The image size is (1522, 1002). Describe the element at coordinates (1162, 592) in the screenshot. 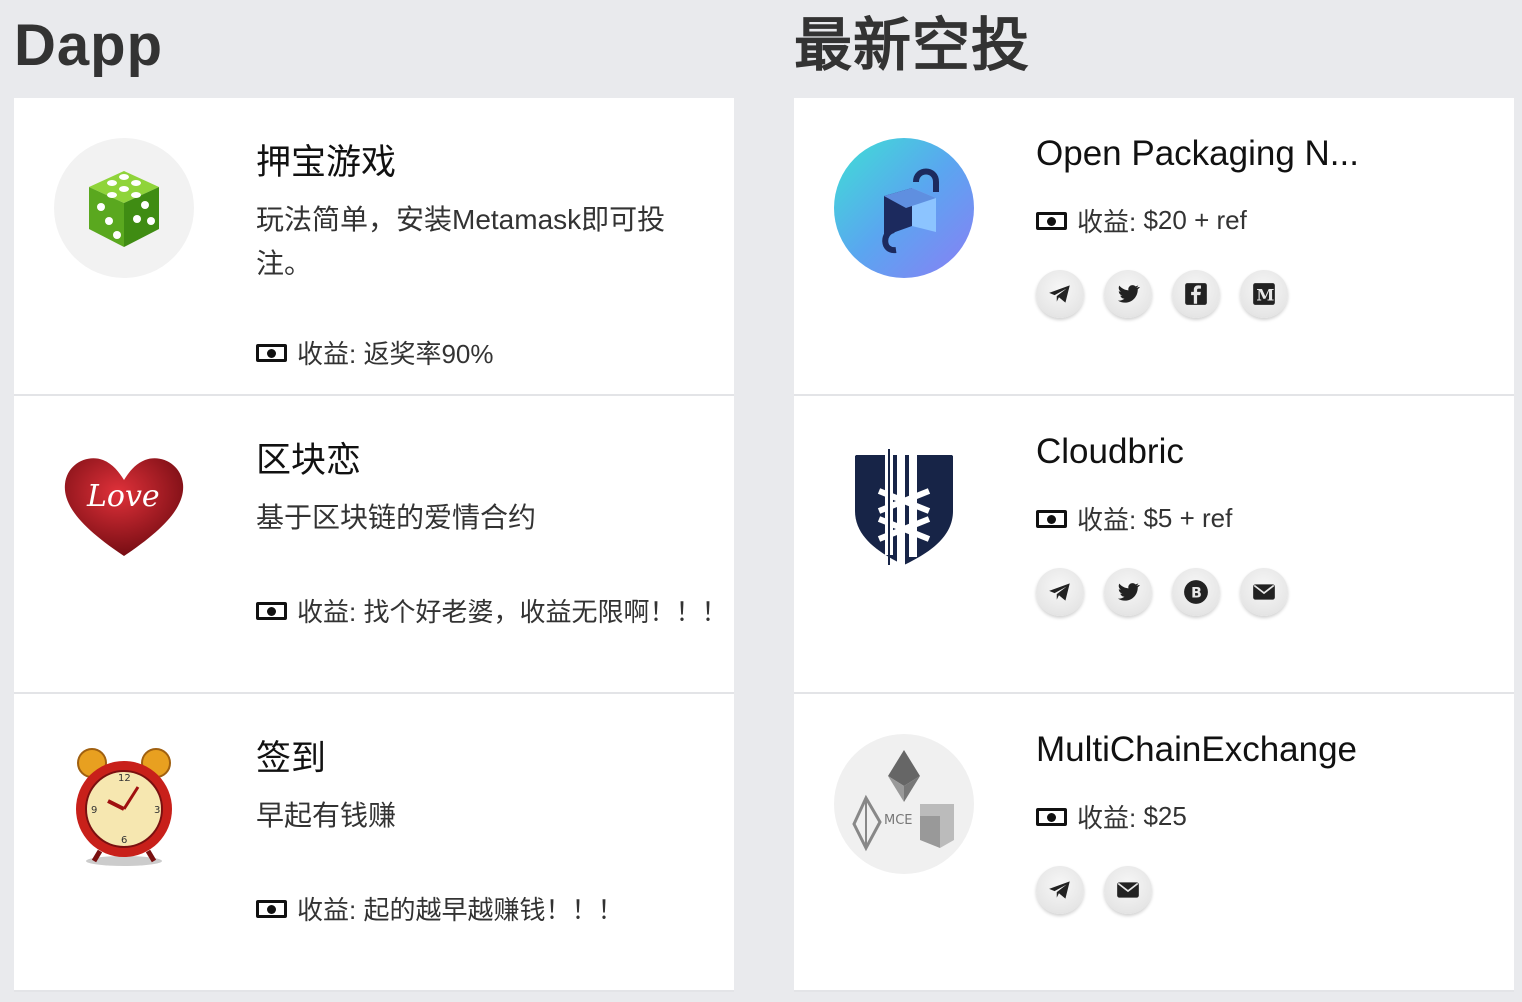

I see `social-links: B` at that location.